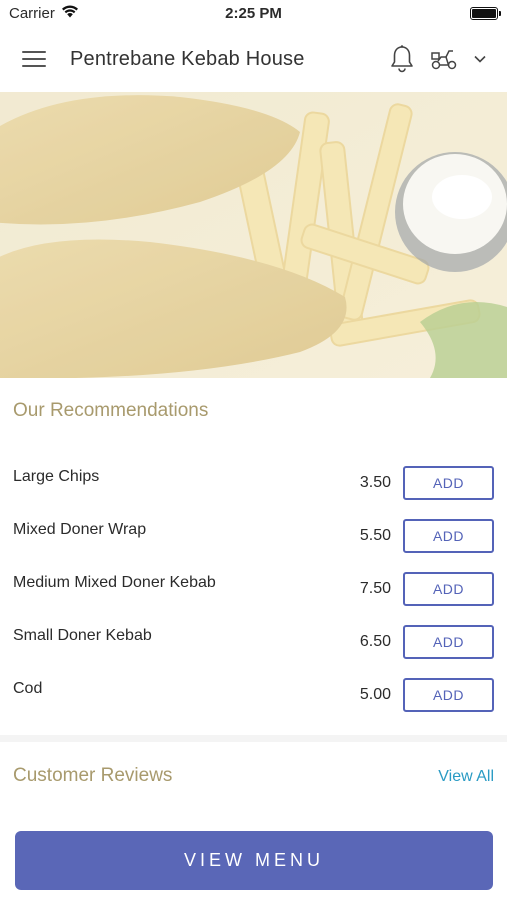 This screenshot has width=507, height=900. I want to click on status-bar: Carrier 2:25 PM, so click(253, 13).